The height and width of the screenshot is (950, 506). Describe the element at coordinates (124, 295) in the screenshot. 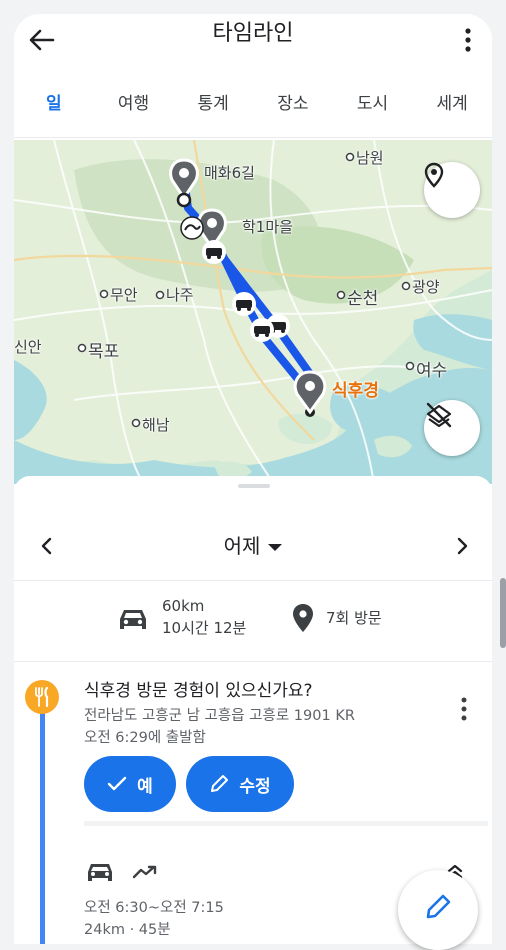

I see `map-label-muan: 무안` at that location.